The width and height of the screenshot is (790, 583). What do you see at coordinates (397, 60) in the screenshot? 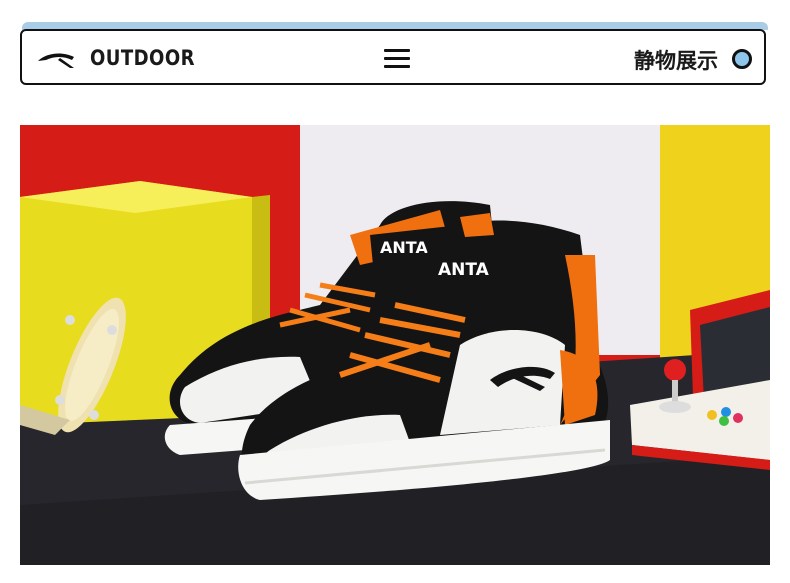
I see `hamburger-menu-icon` at bounding box center [397, 60].